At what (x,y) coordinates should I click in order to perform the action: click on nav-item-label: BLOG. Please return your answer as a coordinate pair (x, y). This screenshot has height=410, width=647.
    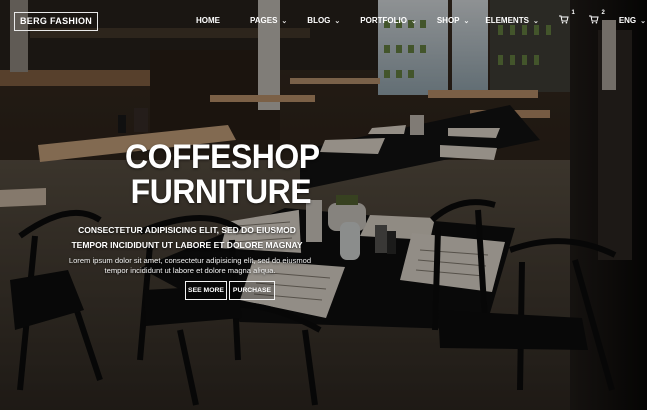
    Looking at the image, I should click on (319, 20).